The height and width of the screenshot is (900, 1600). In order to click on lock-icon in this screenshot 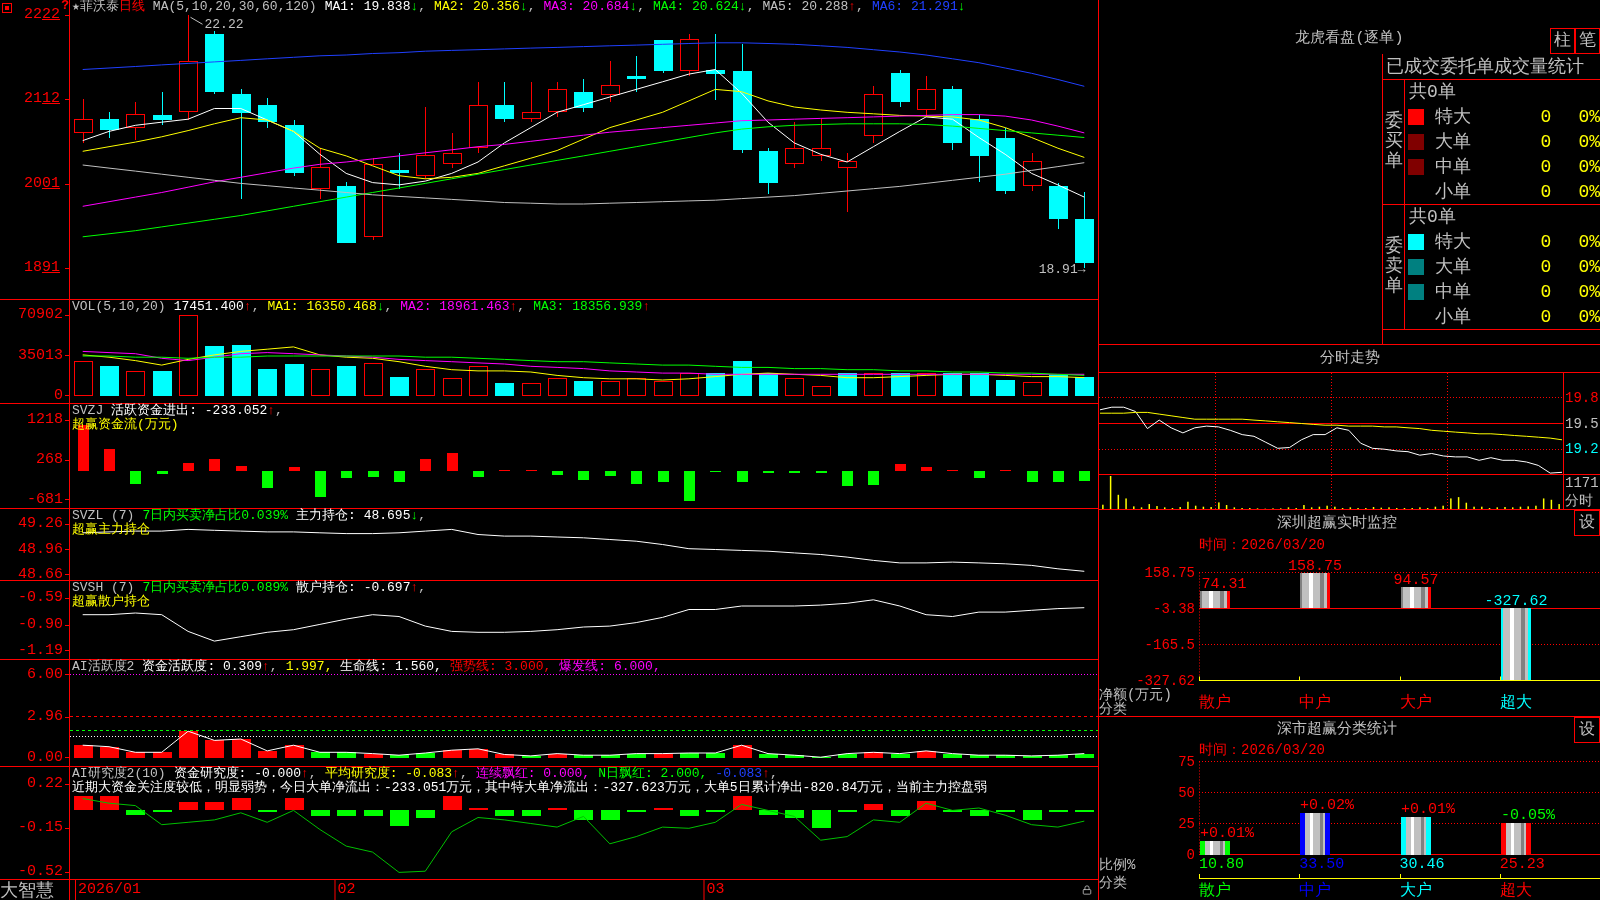, I will do `click(1087, 890)`.